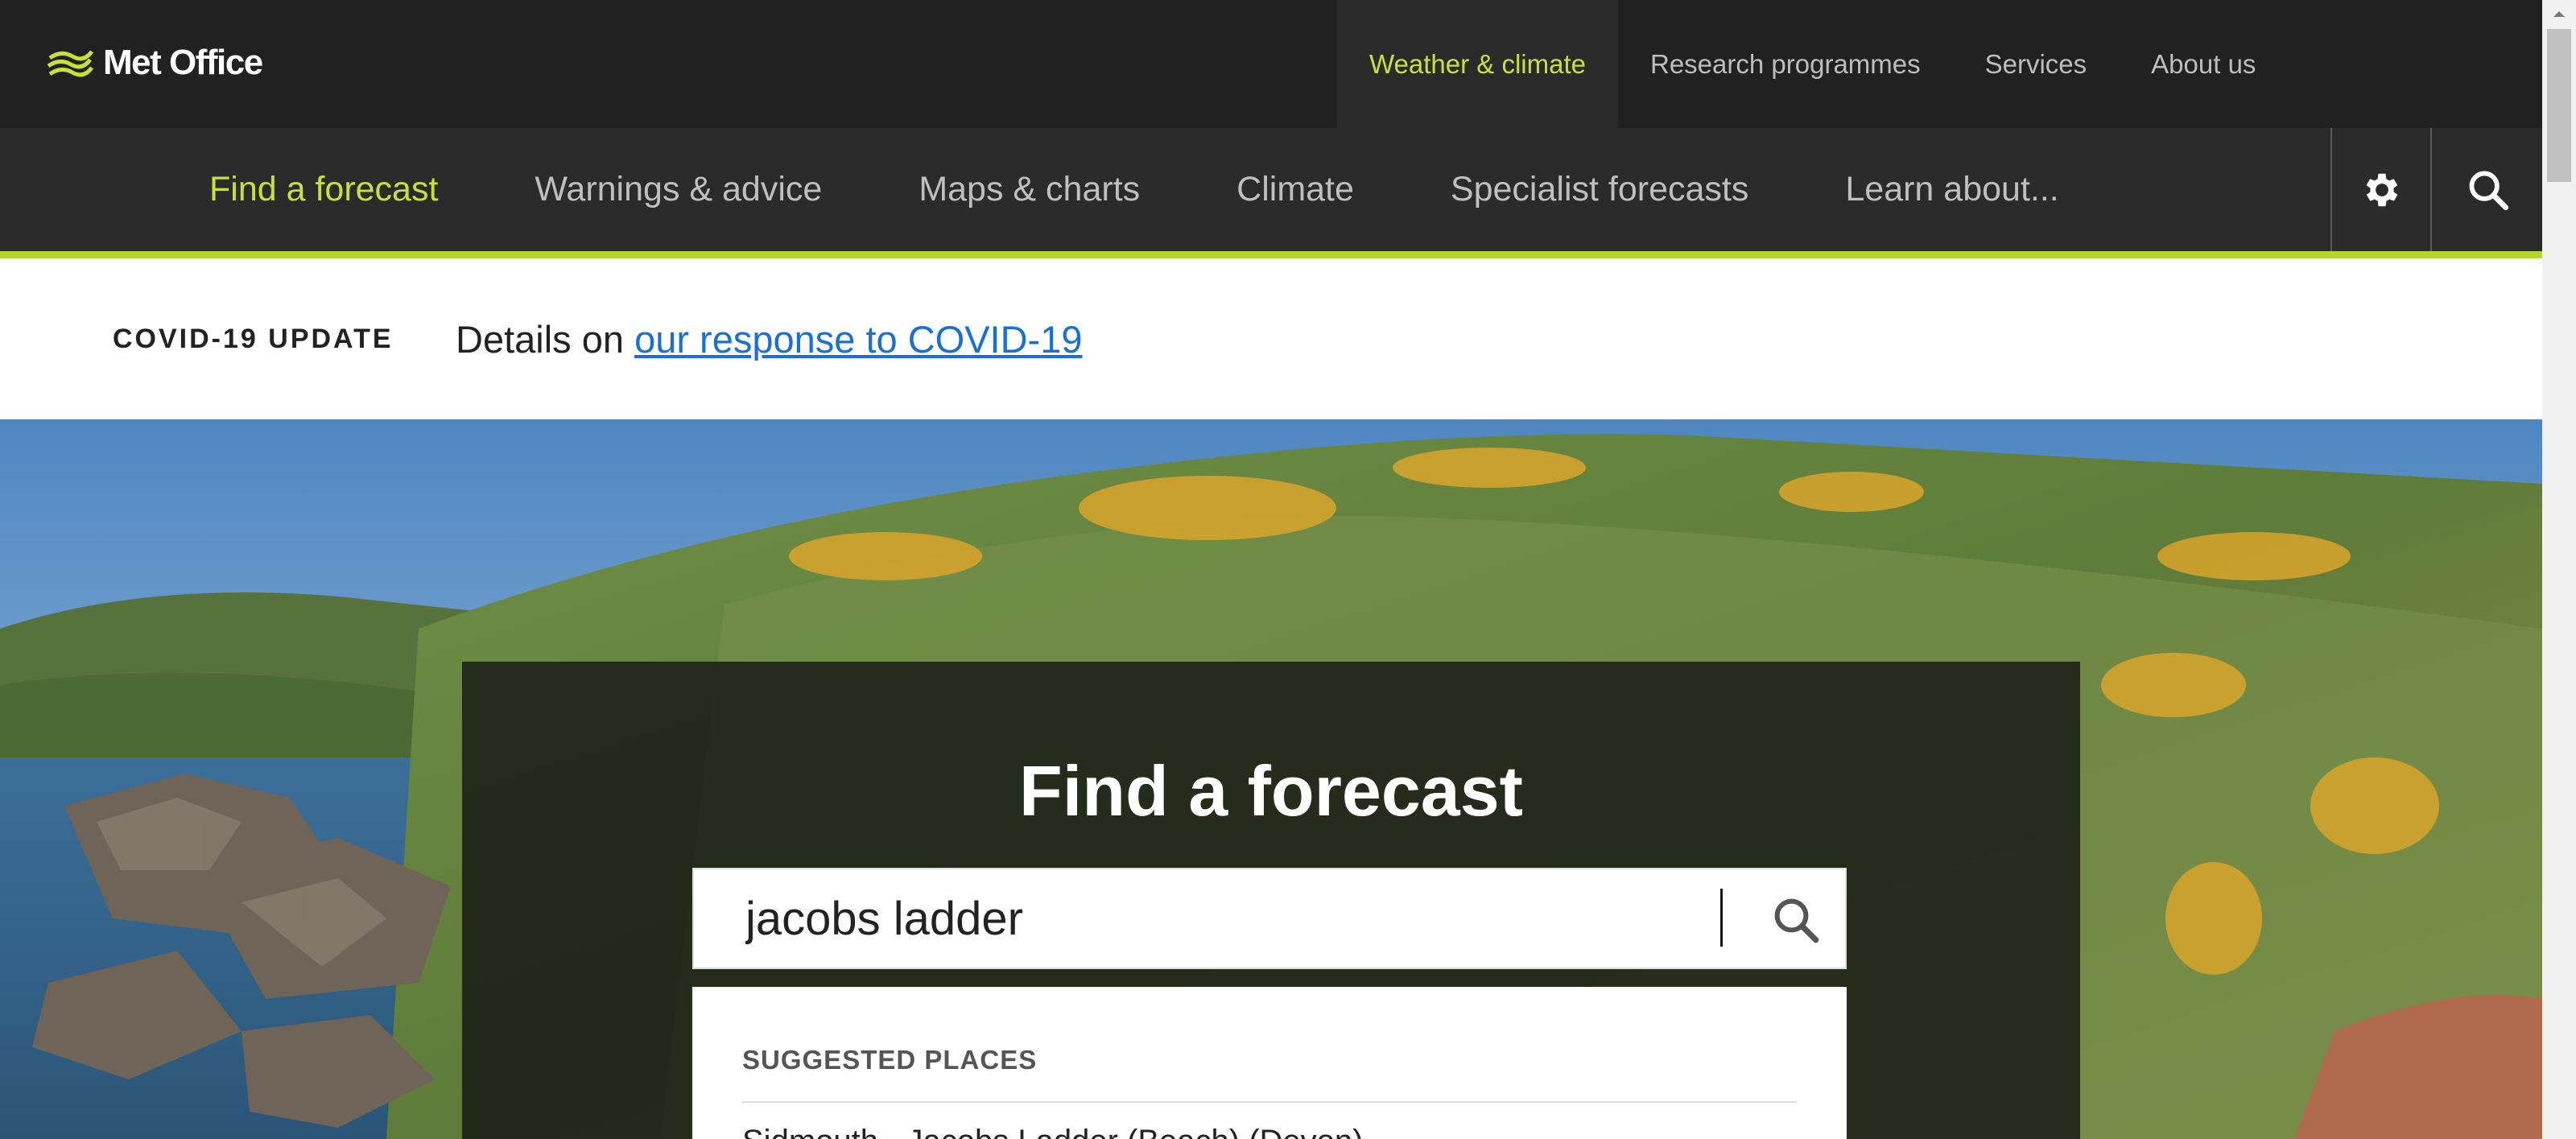 The width and height of the screenshot is (2576, 1139). Describe the element at coordinates (1029, 189) in the screenshot. I see `nav-maps-charts: Maps & charts` at that location.